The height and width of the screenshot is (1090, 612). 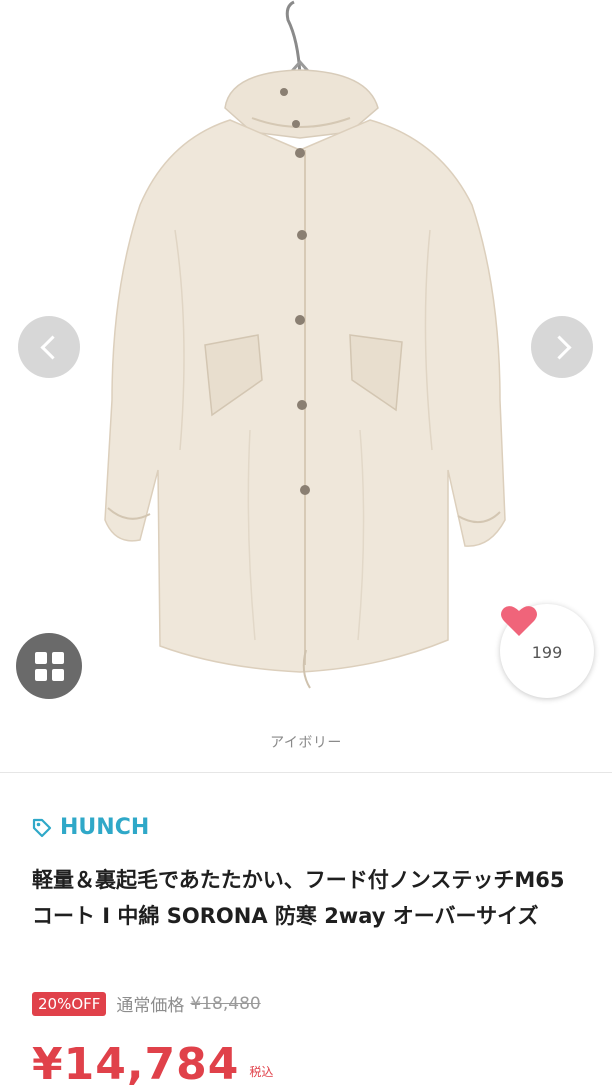 What do you see at coordinates (519, 621) in the screenshot?
I see `heart-icon` at bounding box center [519, 621].